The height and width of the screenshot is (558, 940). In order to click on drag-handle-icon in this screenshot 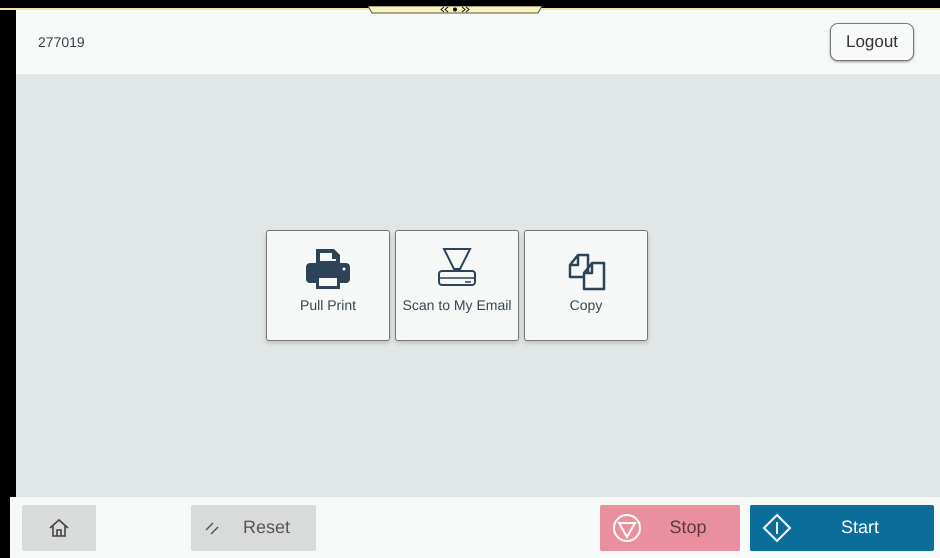, I will do `click(455, 10)`.